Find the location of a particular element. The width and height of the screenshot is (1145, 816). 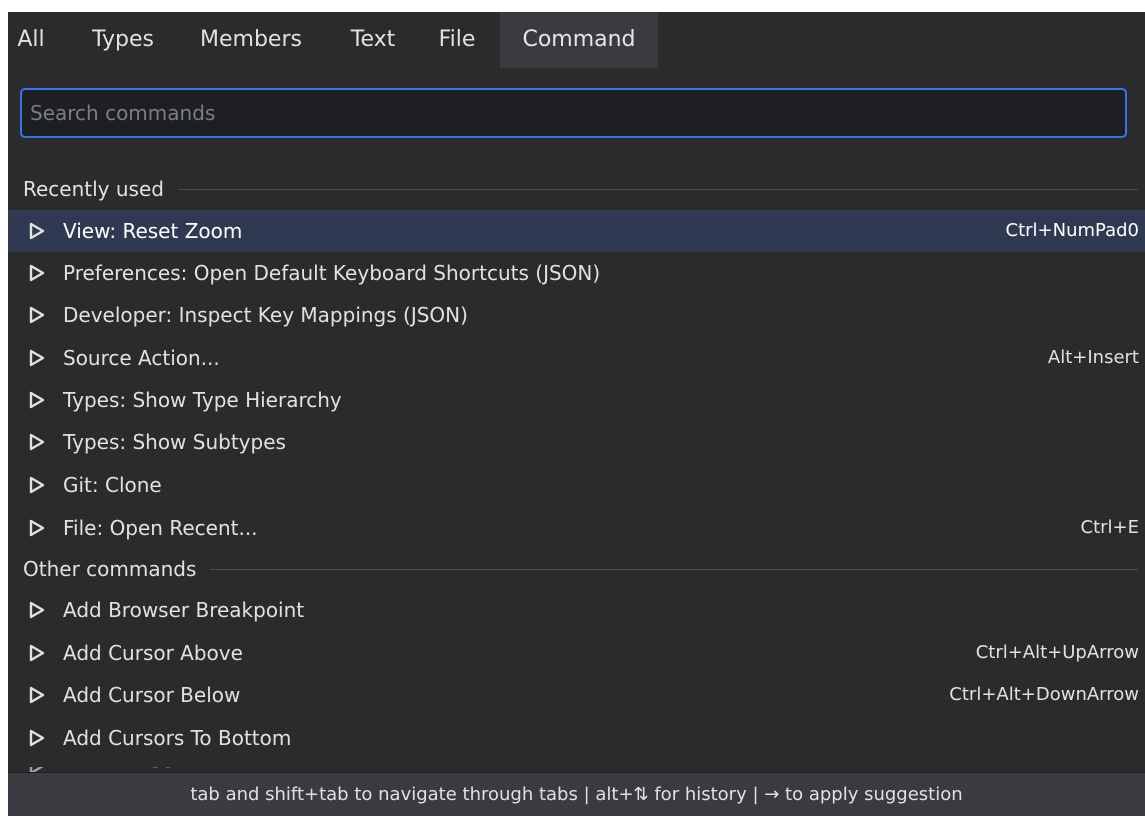

tab-all: All is located at coordinates (31, 40).